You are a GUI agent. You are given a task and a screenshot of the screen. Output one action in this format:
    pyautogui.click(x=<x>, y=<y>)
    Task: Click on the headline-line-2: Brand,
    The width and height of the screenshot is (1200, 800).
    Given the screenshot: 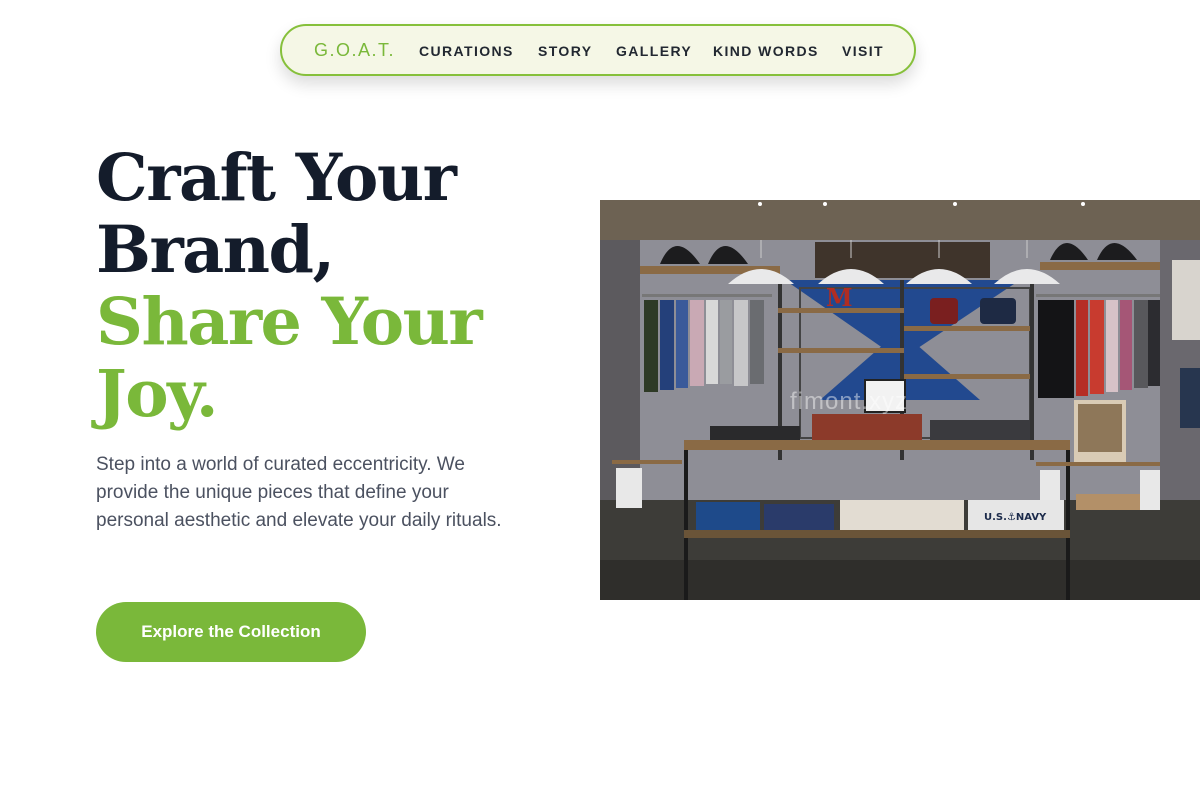 What is the action you would take?
    pyautogui.click(x=215, y=250)
    